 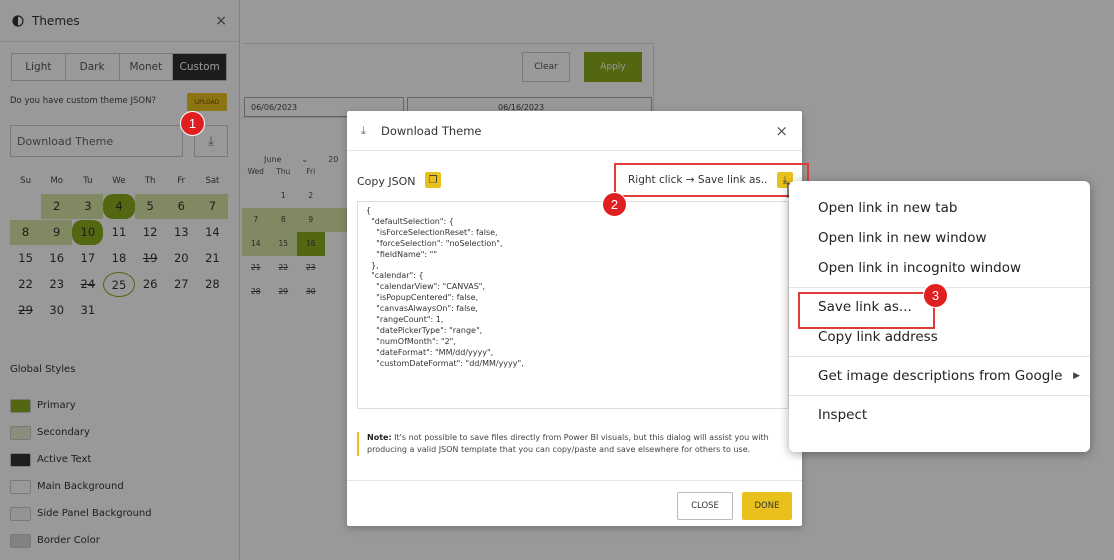 What do you see at coordinates (431, 131) in the screenshot?
I see `dialog-title: Download Theme` at bounding box center [431, 131].